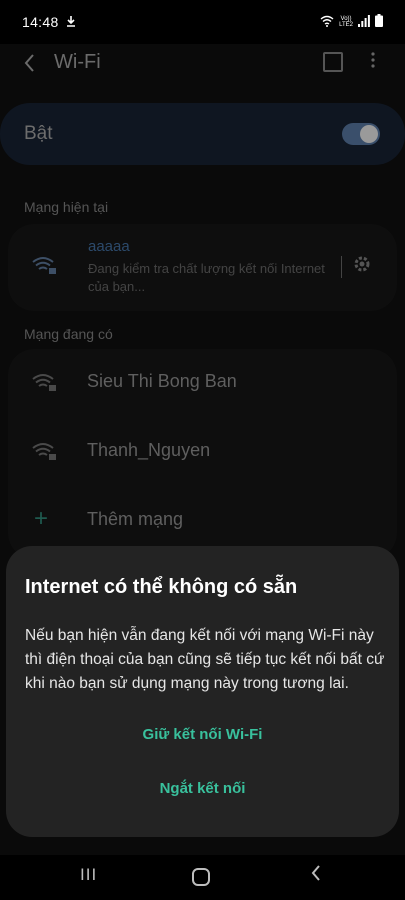 This screenshot has height=900, width=405. Describe the element at coordinates (369, 134) in the screenshot. I see `switch-knob` at that location.